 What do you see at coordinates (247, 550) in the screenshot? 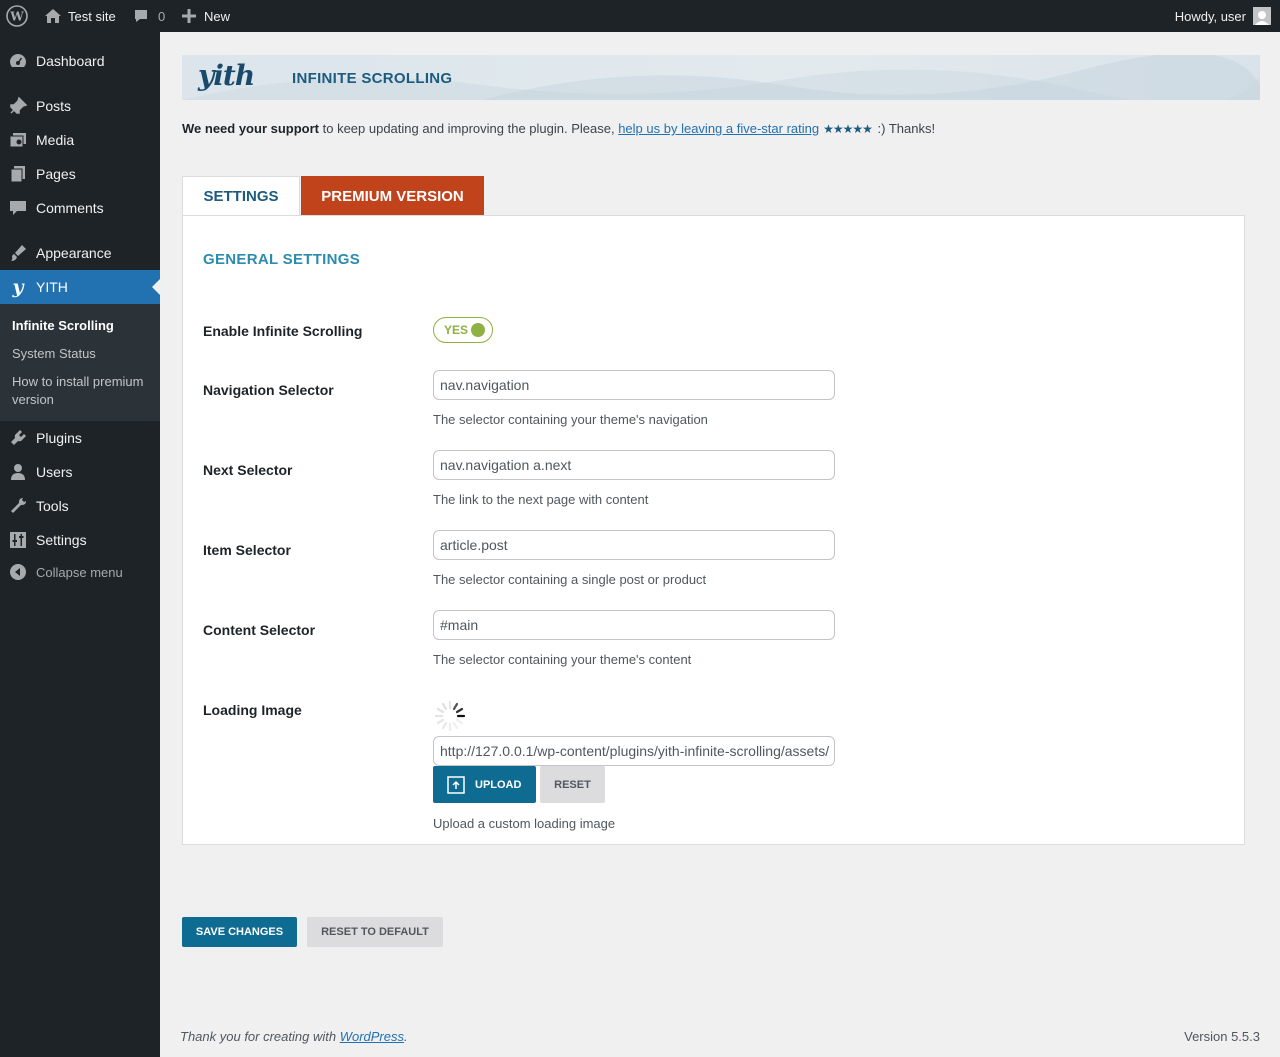
I see `item-selector-label: Item Selector` at bounding box center [247, 550].